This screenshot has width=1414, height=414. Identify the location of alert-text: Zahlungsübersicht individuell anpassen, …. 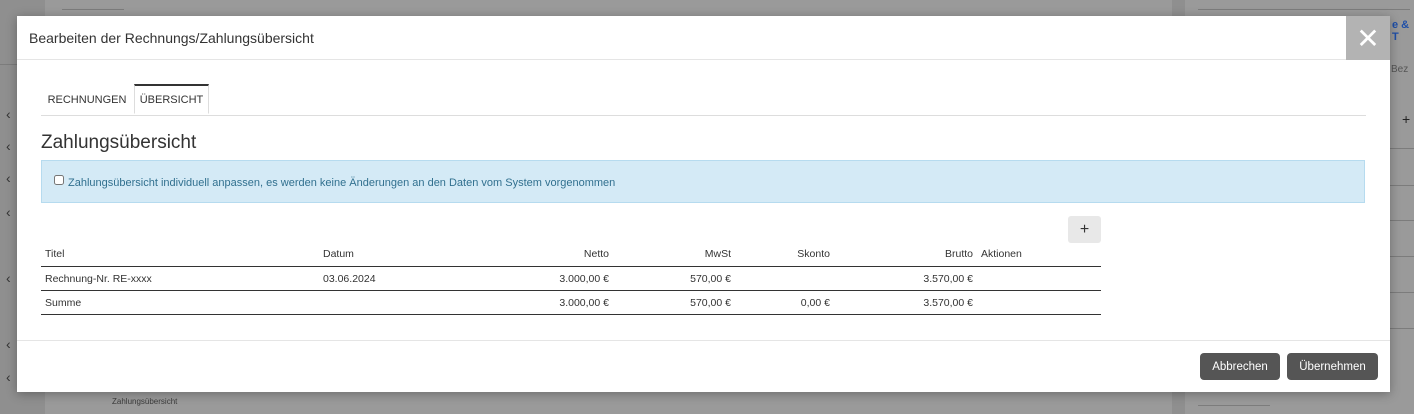
(341, 183).